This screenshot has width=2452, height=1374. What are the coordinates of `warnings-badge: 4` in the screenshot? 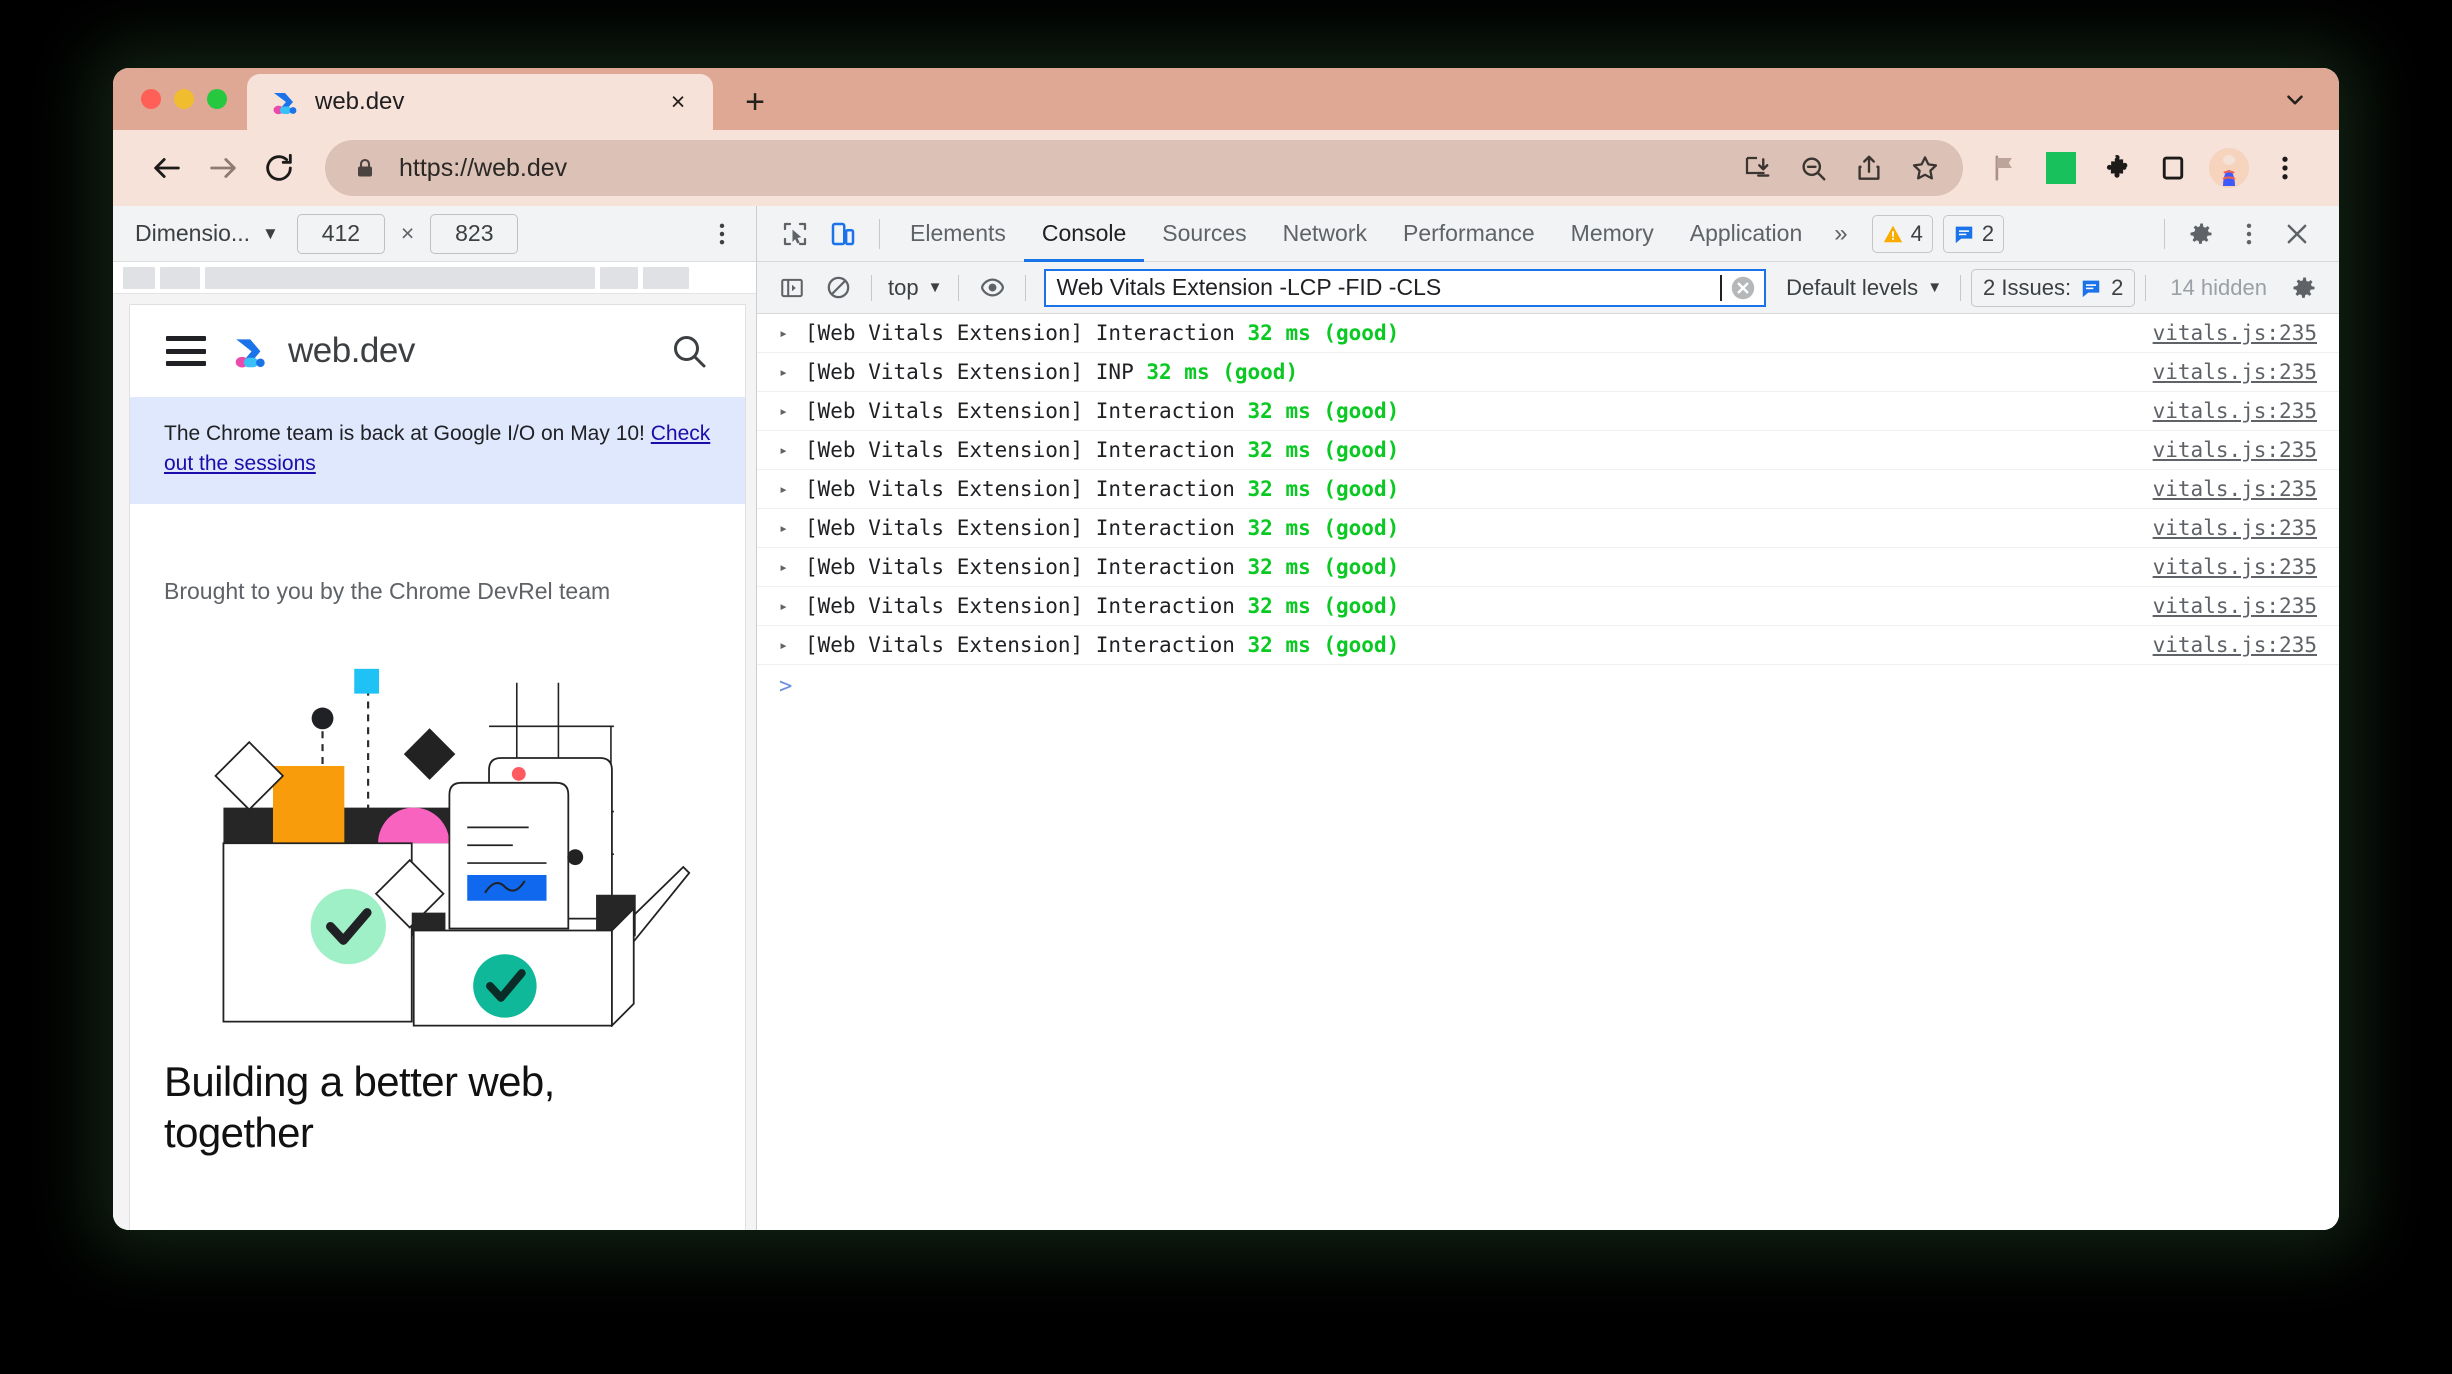 It's located at (1902, 233).